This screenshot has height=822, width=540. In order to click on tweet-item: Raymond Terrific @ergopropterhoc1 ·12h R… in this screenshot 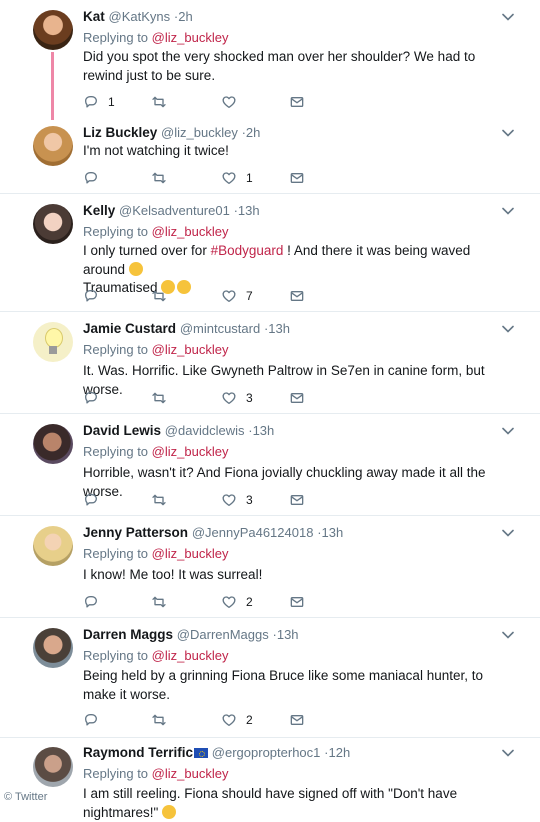, I will do `click(270, 779)`.